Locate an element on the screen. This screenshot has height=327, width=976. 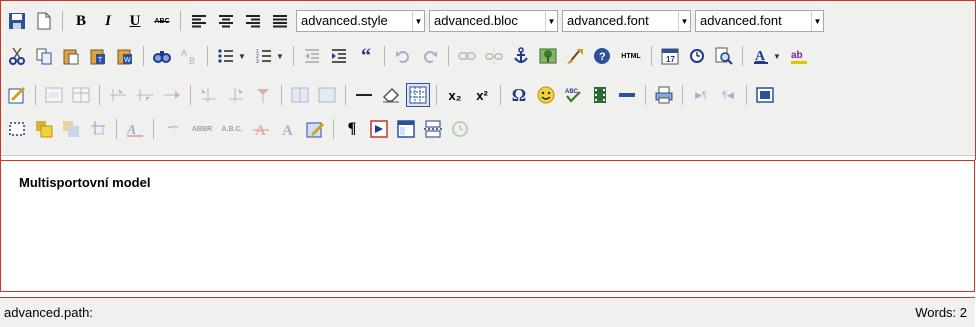
svg-text: A is located at coordinates (287, 130).